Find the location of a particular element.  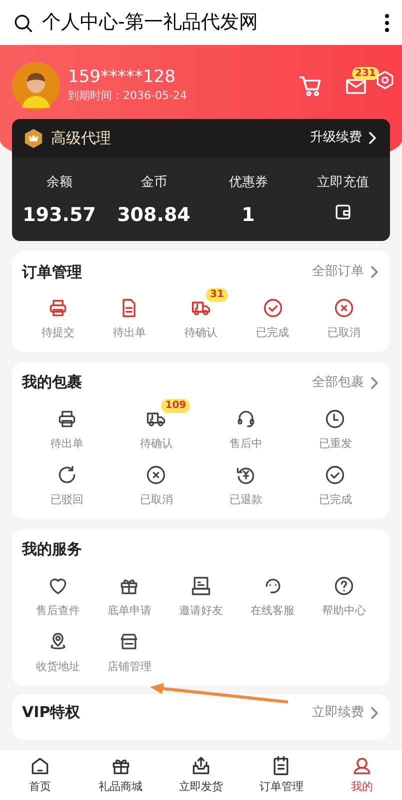

shortcut-item: 邀请好友 is located at coordinates (201, 591).